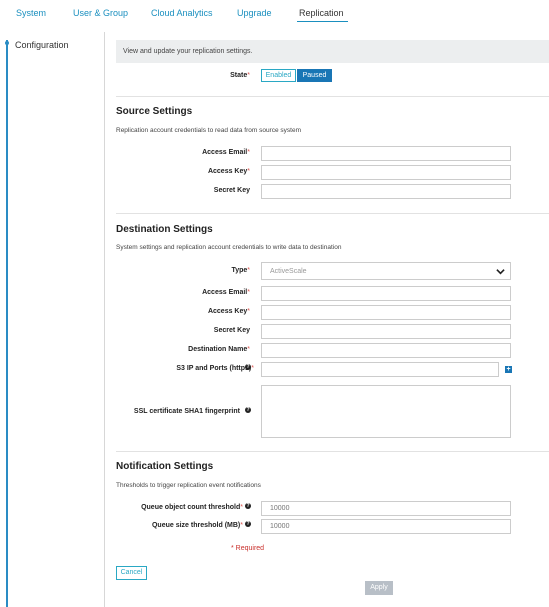  Describe the element at coordinates (500, 272) in the screenshot. I see `chevron-down-icon` at that location.